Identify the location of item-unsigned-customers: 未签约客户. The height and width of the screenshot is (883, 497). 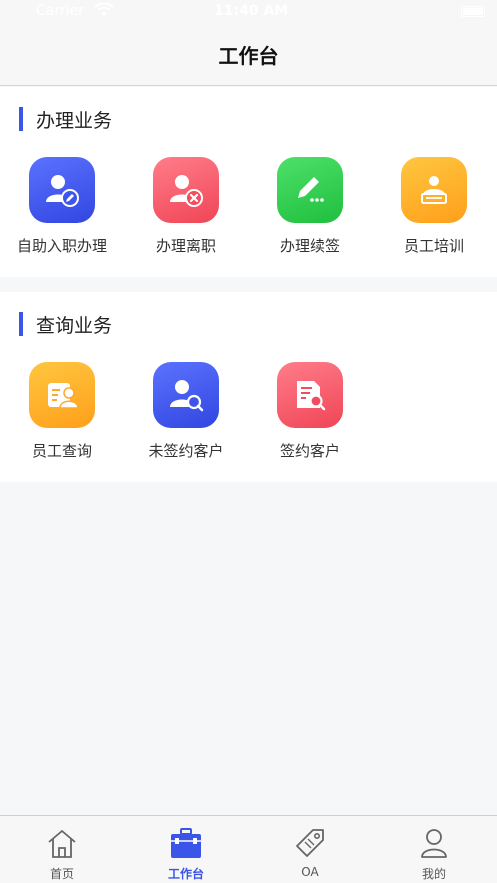
(186, 411).